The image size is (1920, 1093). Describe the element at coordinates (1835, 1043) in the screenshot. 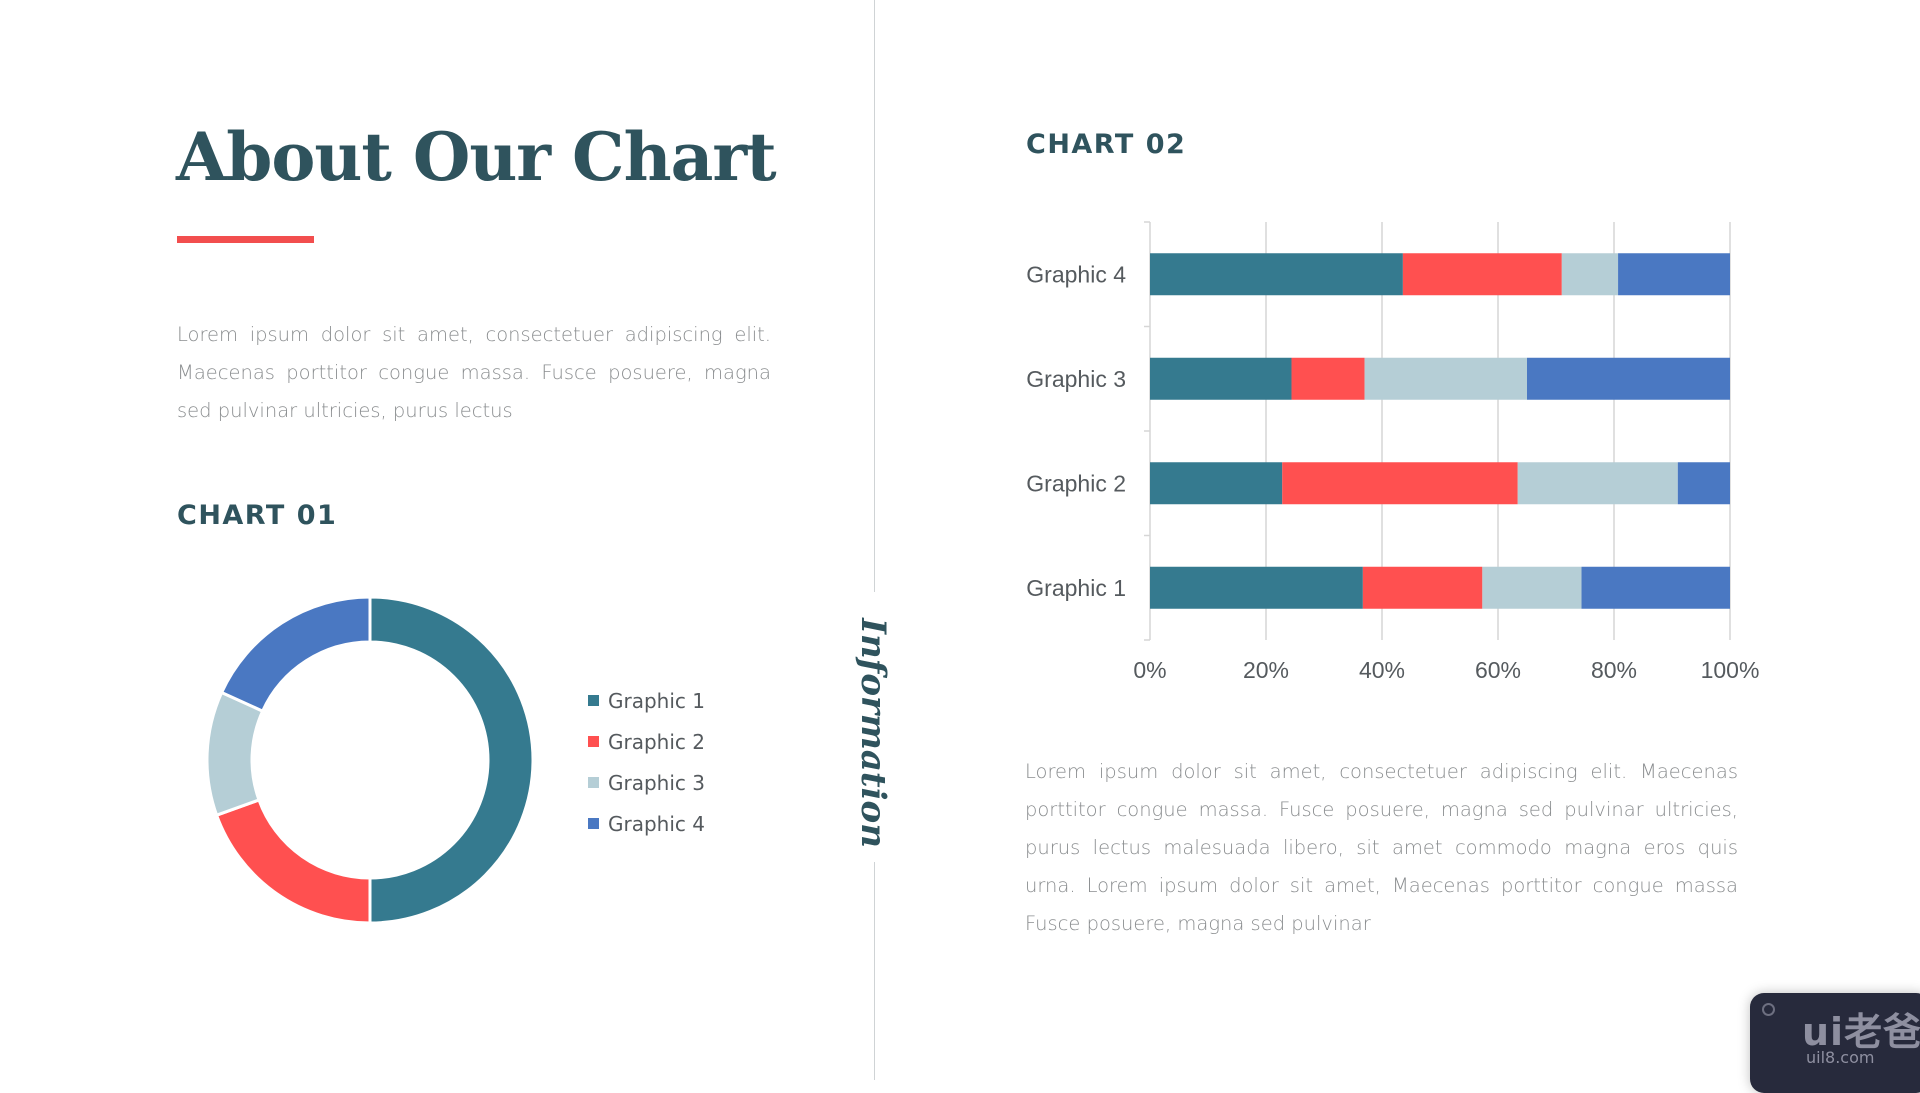

I see `watermark-badge: ui老爸 uil8.com` at that location.